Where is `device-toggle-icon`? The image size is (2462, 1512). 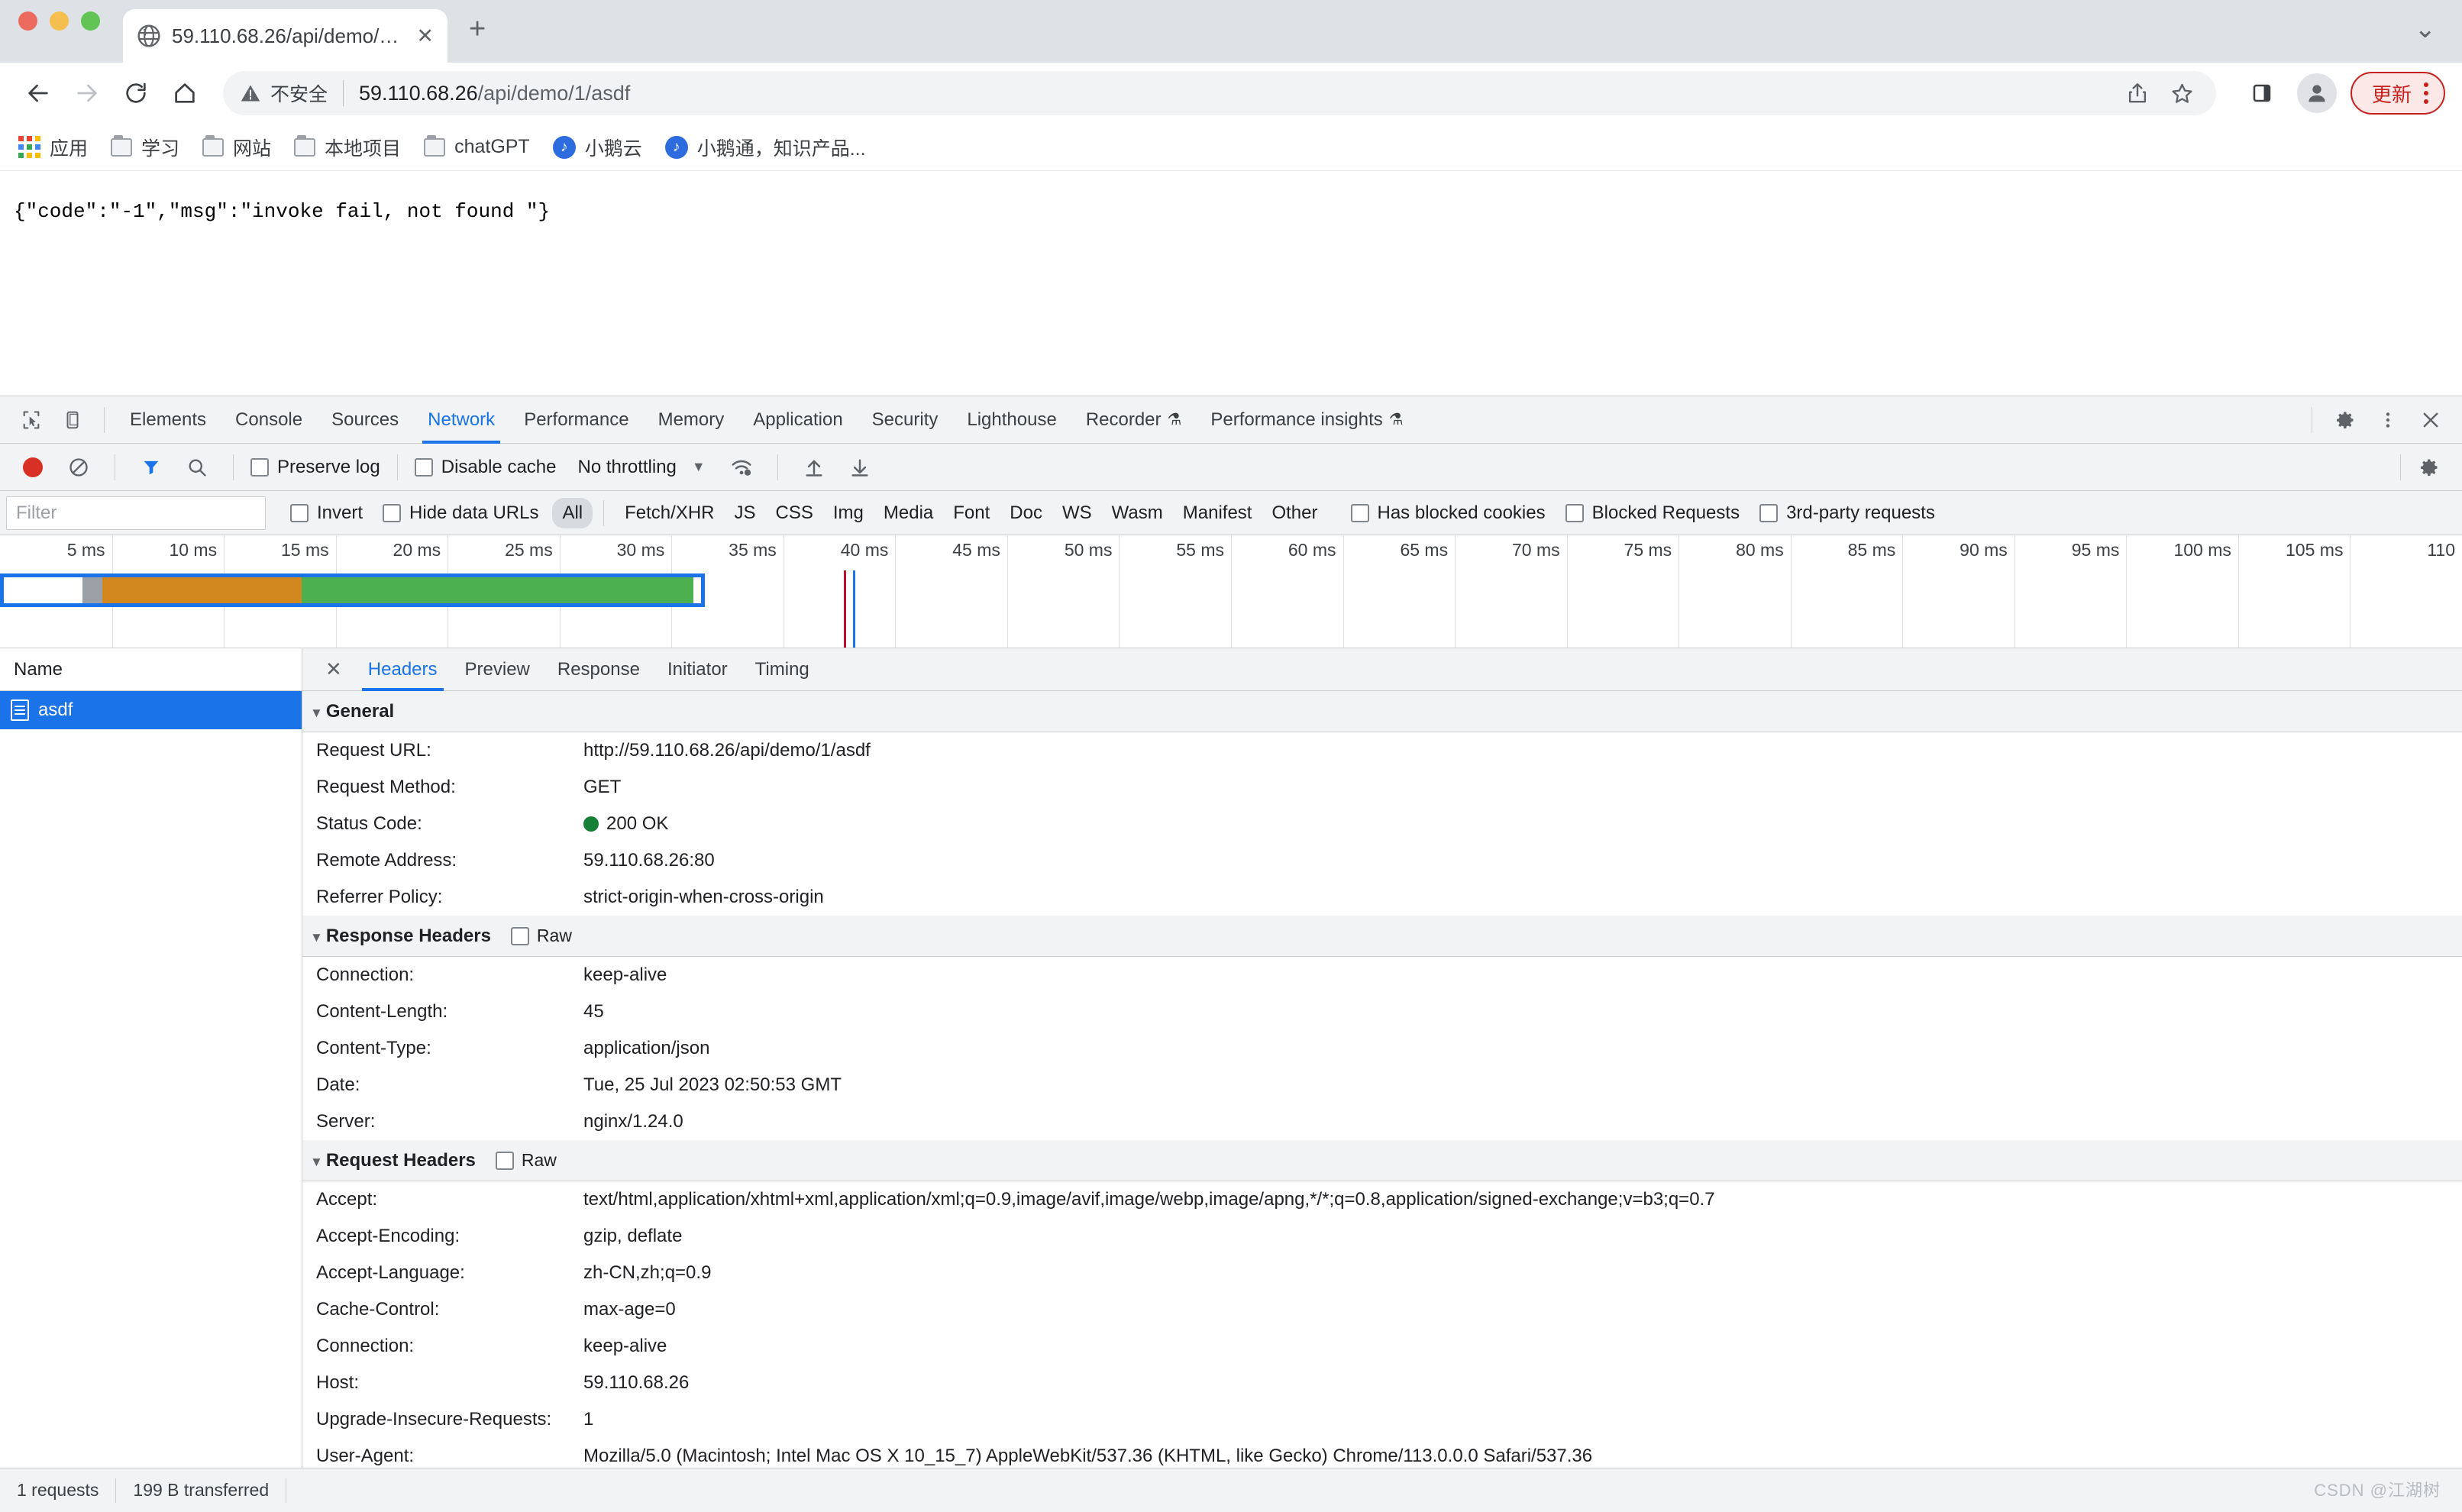 device-toggle-icon is located at coordinates (72, 420).